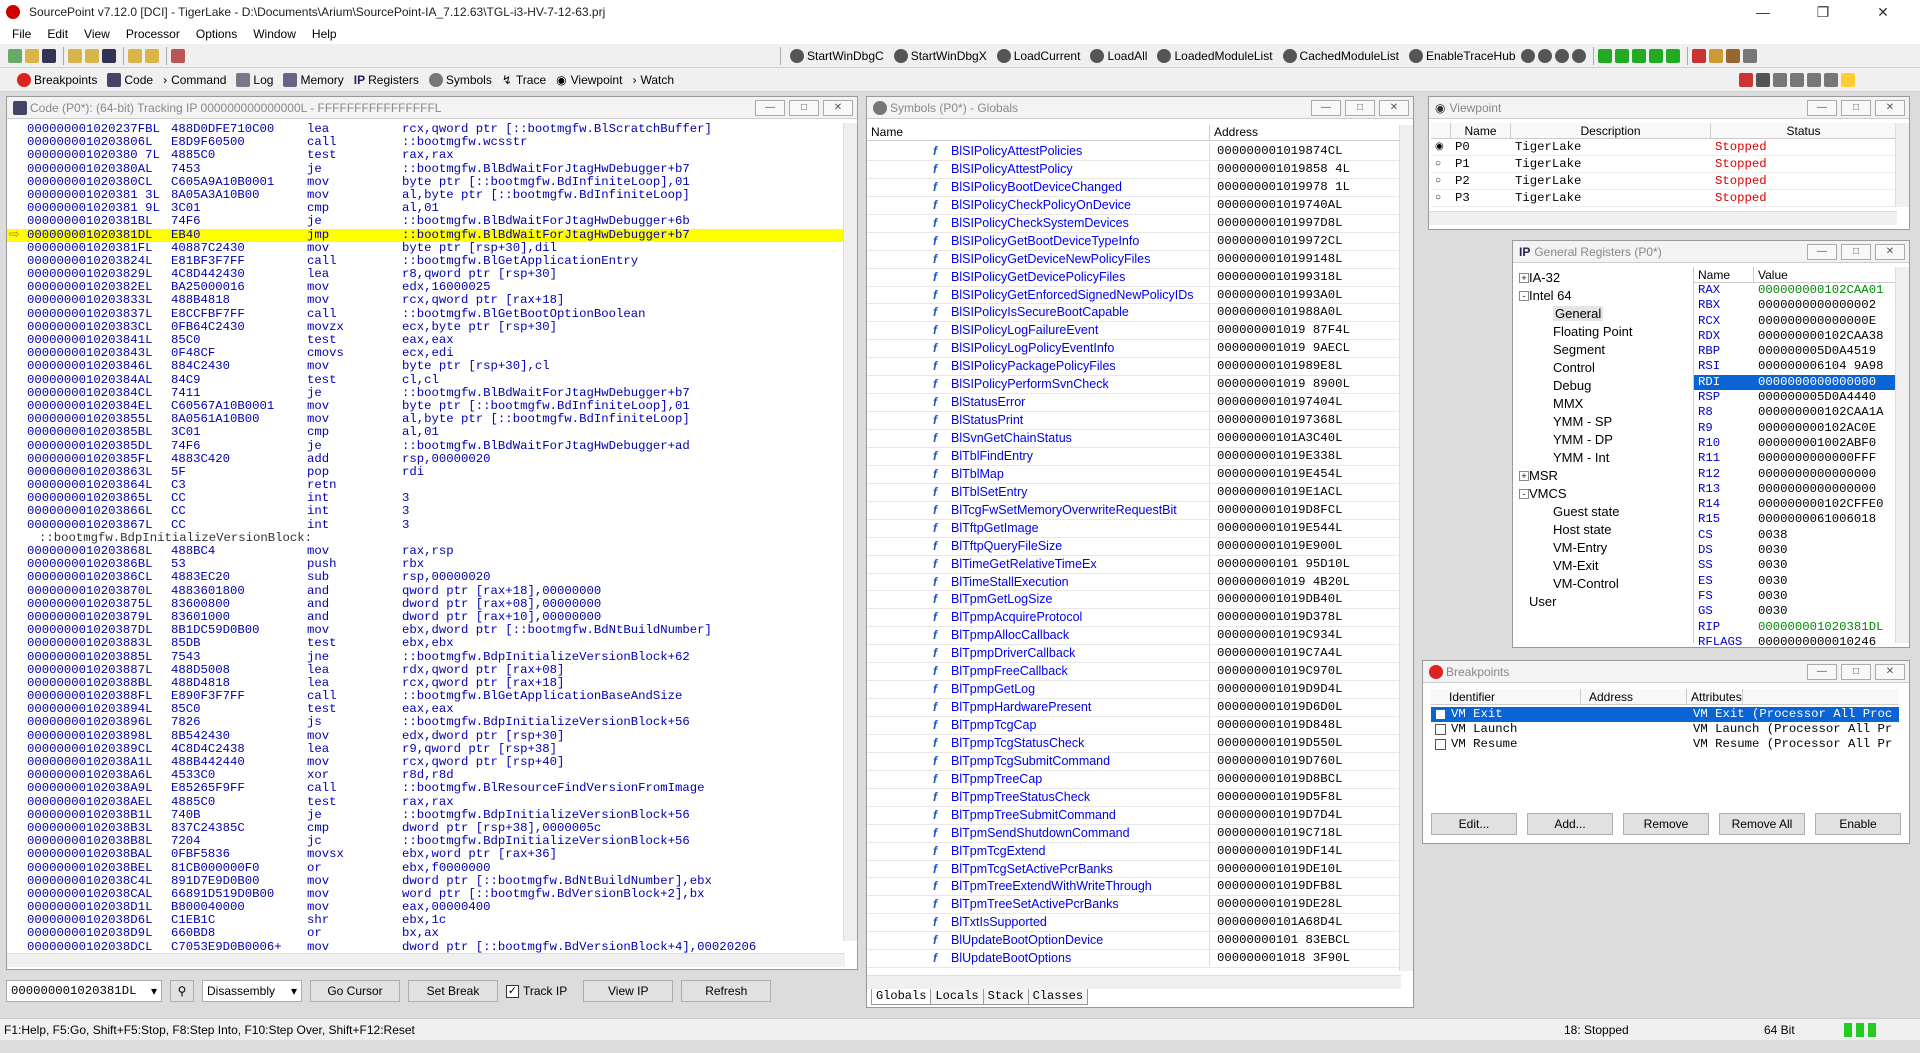 The image size is (1920, 1053). What do you see at coordinates (1780, 79) in the screenshot?
I see `dock-icon` at bounding box center [1780, 79].